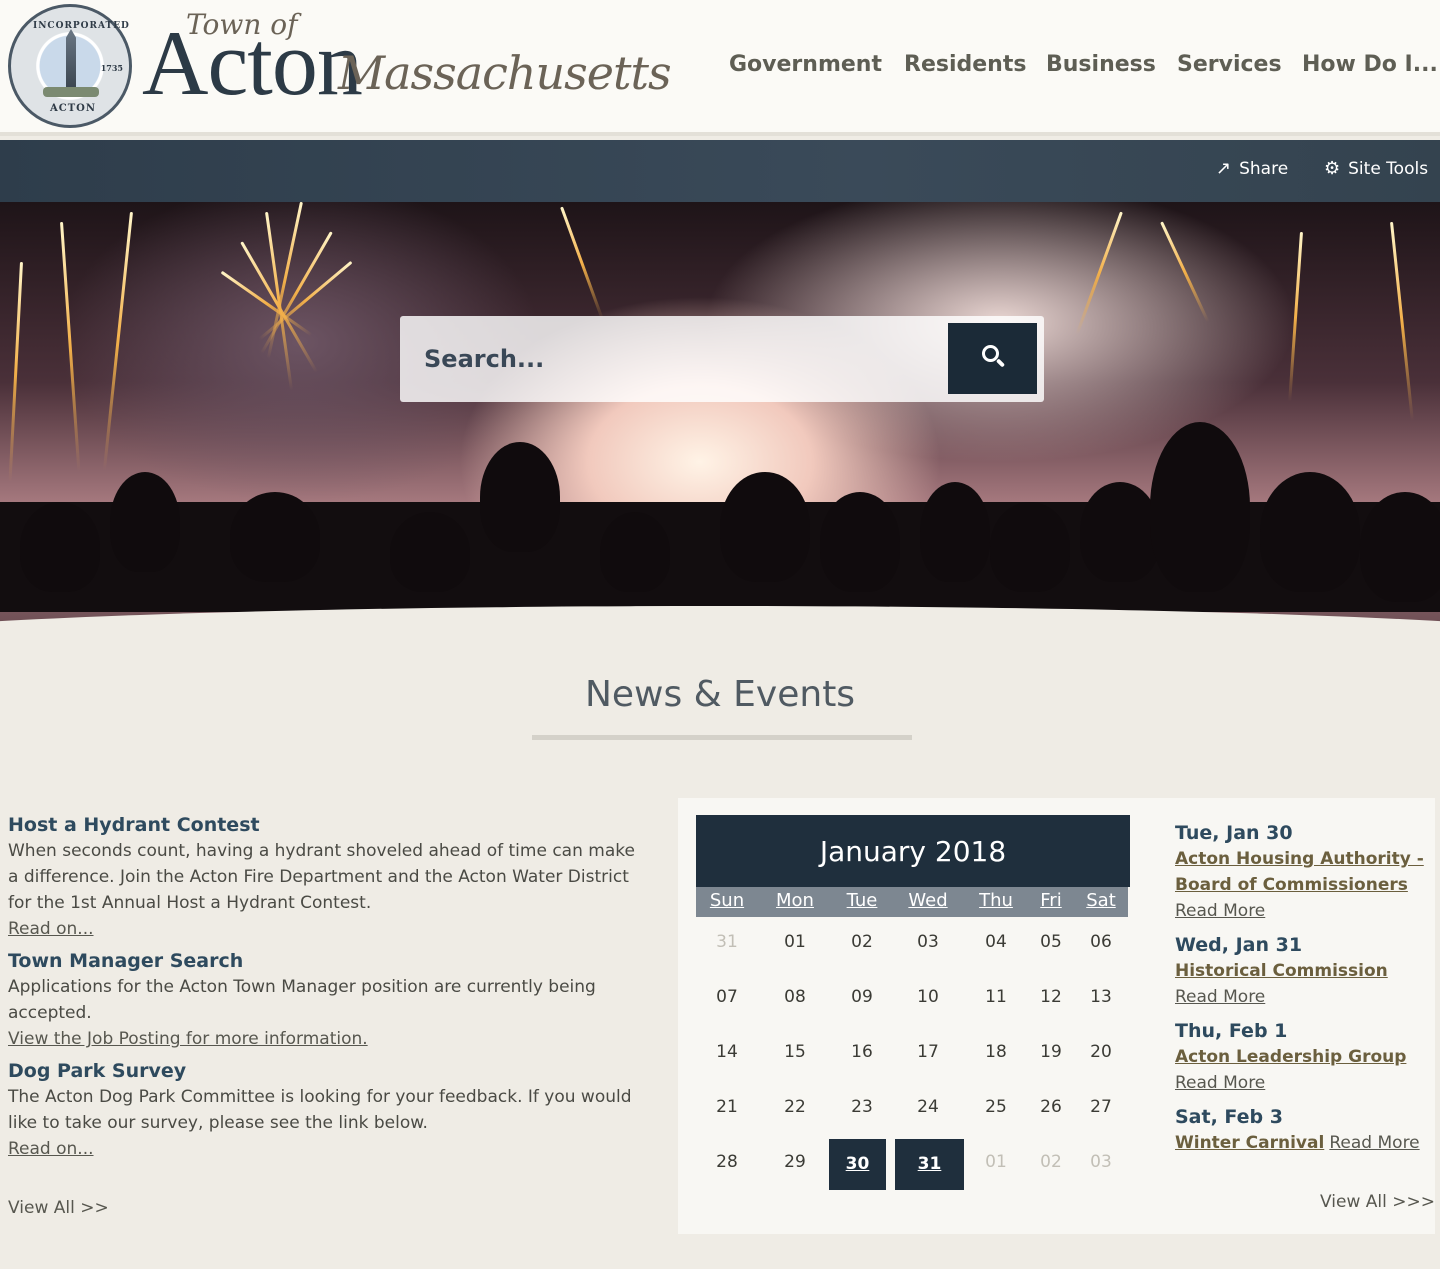  Describe the element at coordinates (965, 64) in the screenshot. I see `nav-residents: Residents` at that location.